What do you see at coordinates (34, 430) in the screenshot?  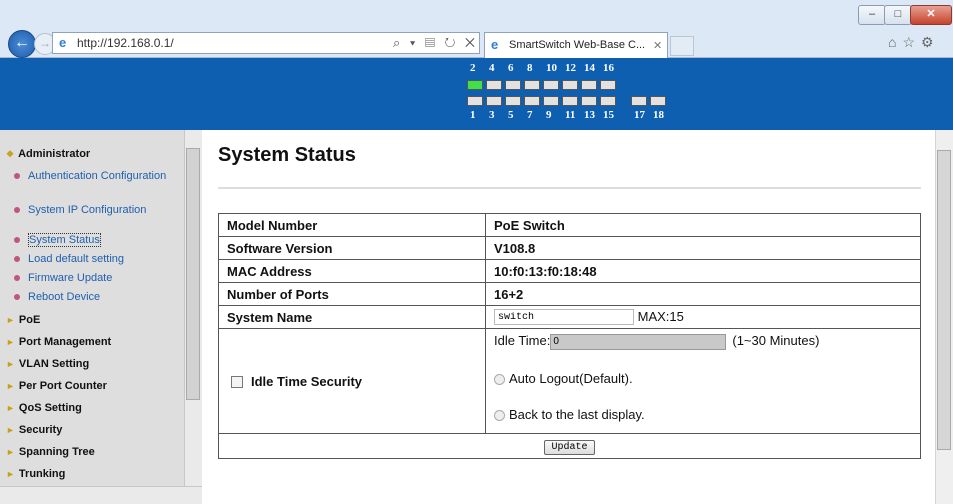 I see `sidebar-section-security: ► Security` at bounding box center [34, 430].